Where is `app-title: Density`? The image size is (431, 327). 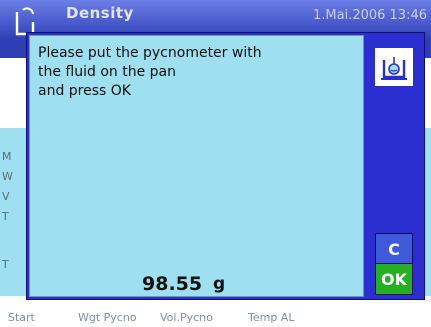
app-title: Density is located at coordinates (100, 13).